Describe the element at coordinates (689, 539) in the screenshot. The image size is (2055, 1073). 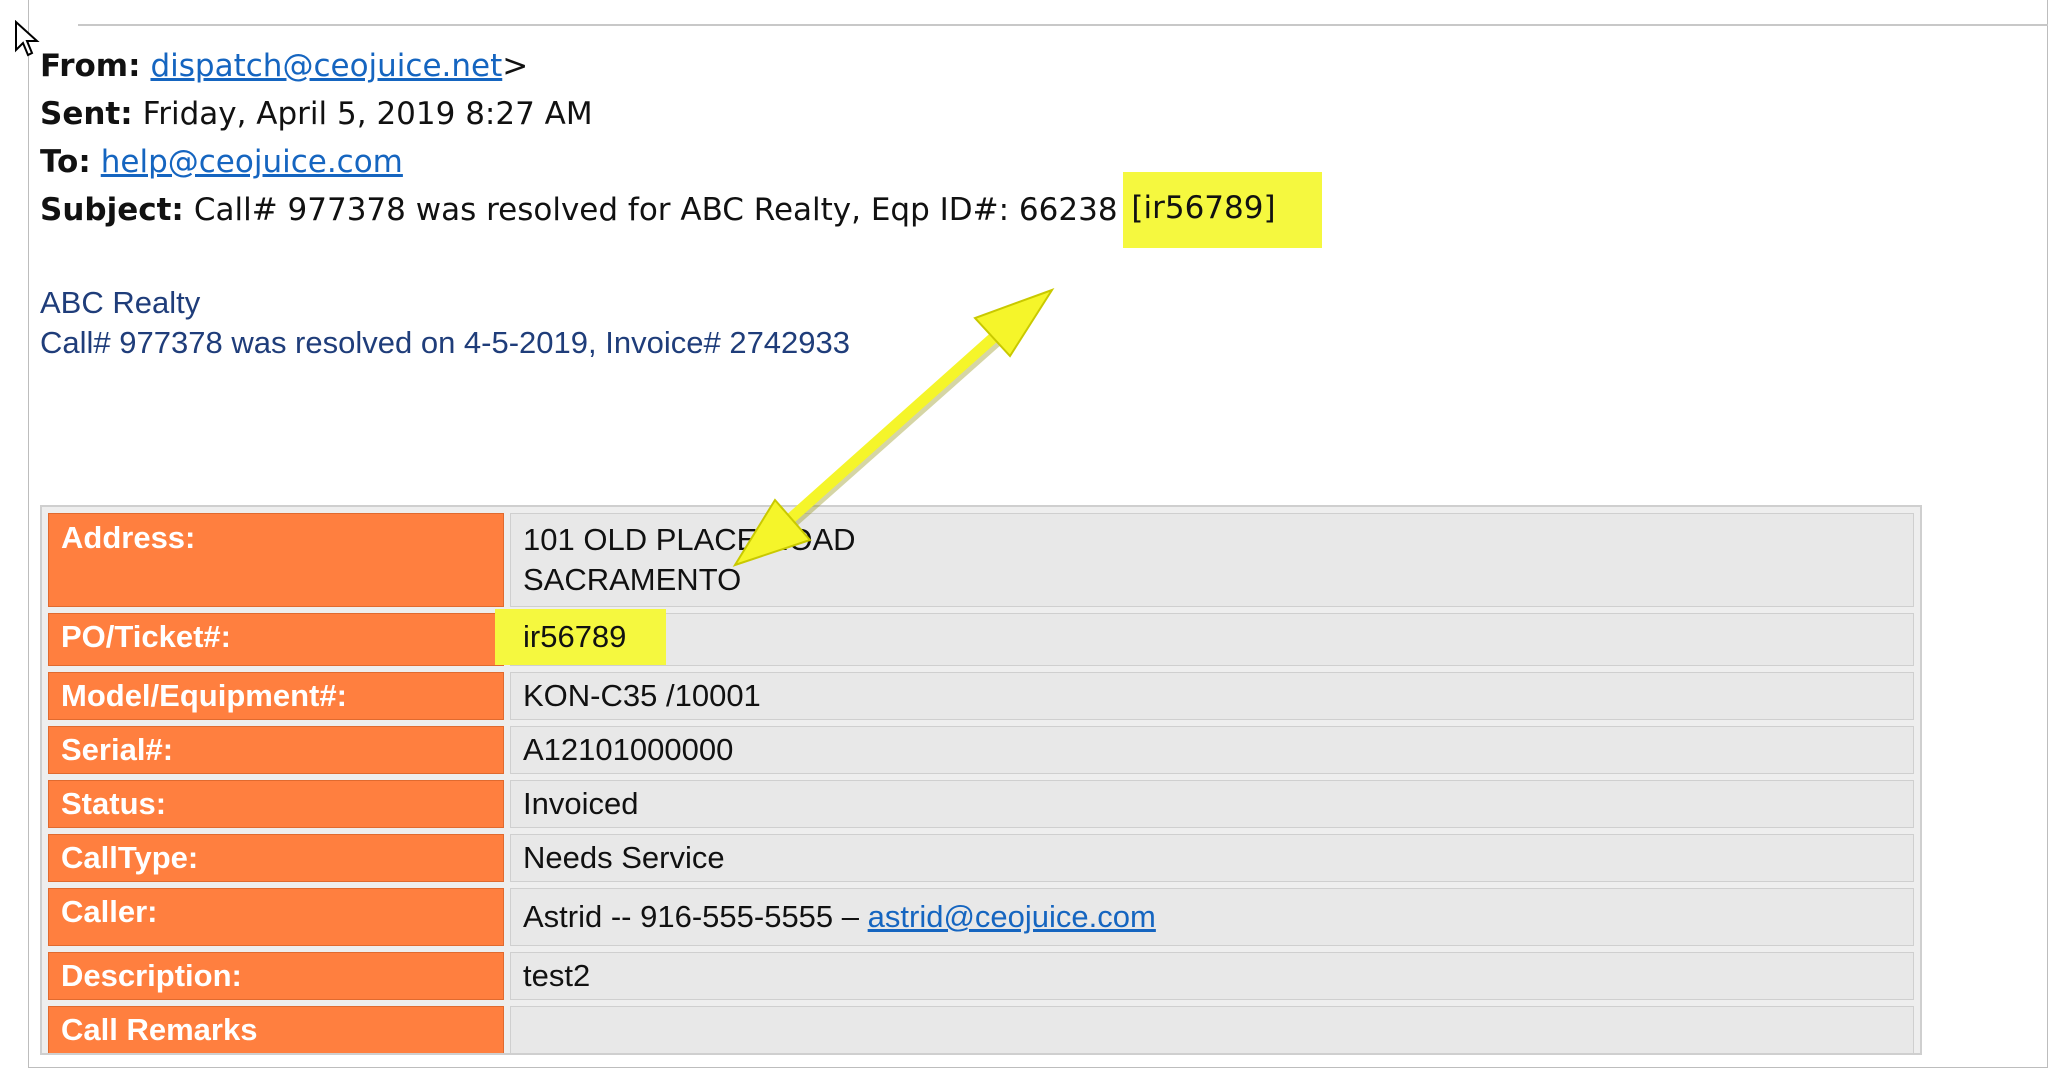
I see `address-line1: 101 OLD PLACE ROAD` at that location.